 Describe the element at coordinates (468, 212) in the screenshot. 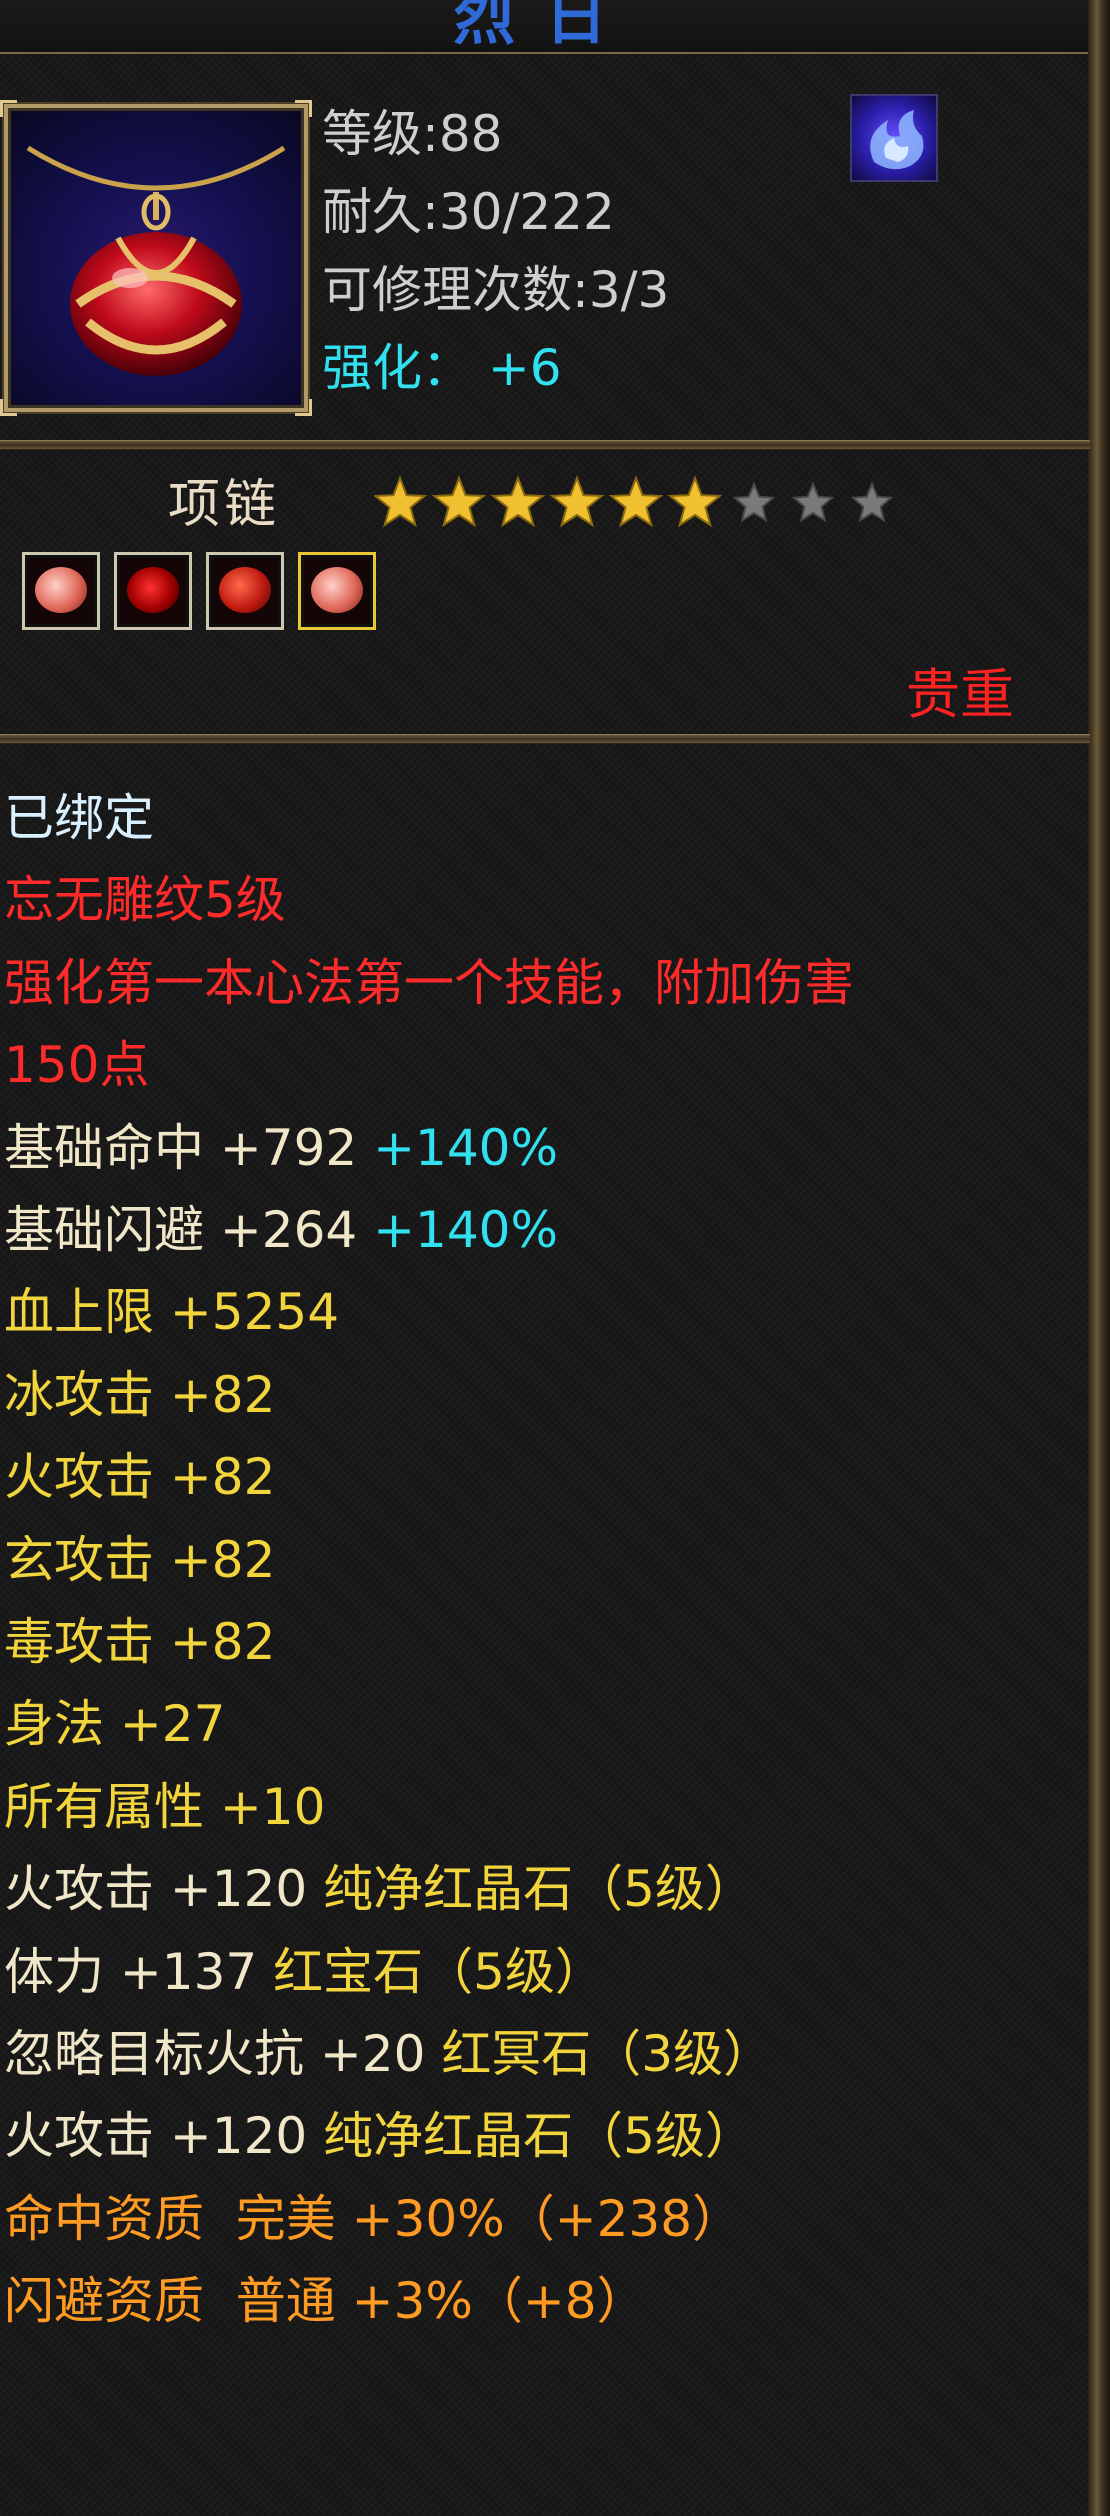

I see `durability-stat: 耐久:30/222` at that location.